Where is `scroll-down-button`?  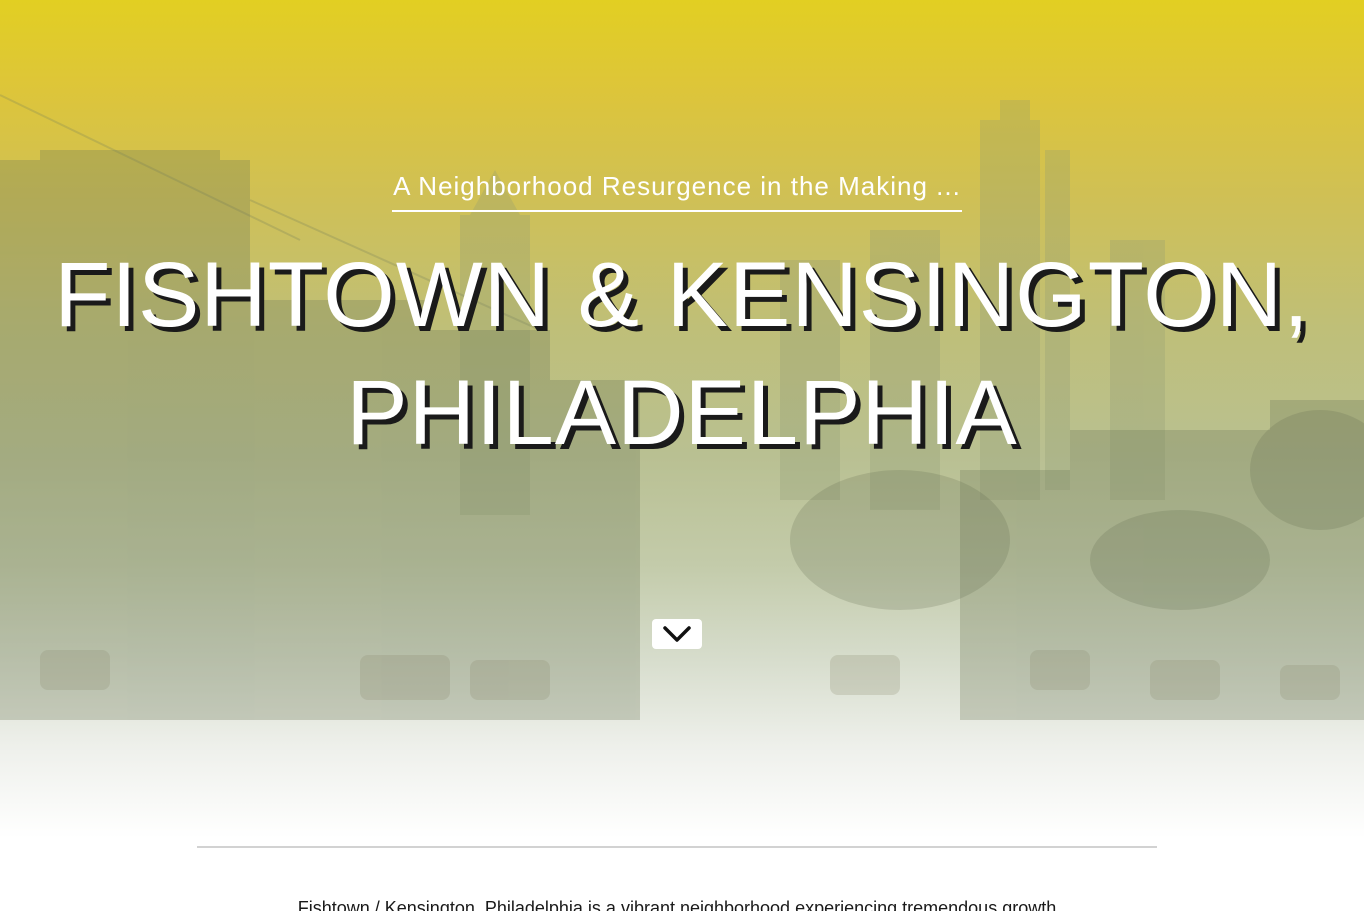
scroll-down-button is located at coordinates (677, 634).